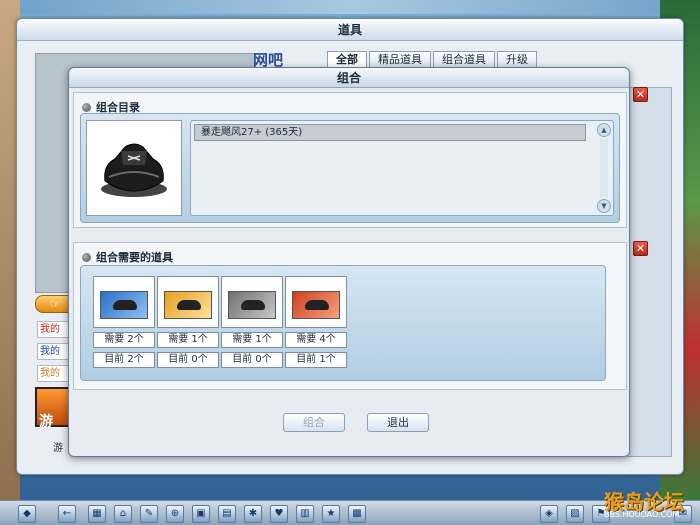 This screenshot has height=525, width=700. I want to click on item-1-current: 目前 2个, so click(124, 360).